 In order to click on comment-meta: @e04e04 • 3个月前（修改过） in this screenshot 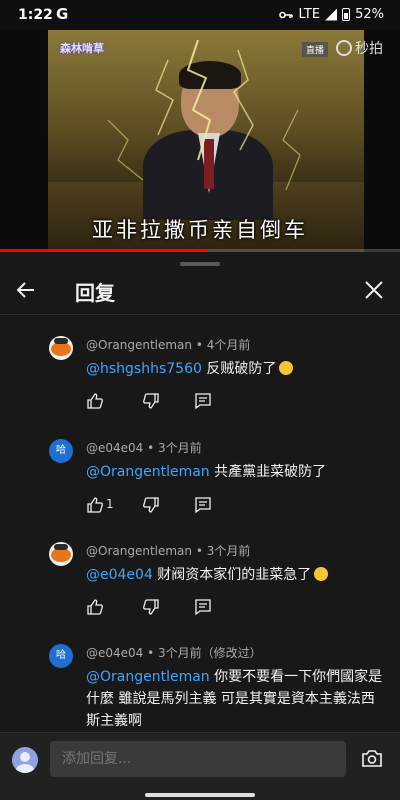, I will do `click(174, 653)`.